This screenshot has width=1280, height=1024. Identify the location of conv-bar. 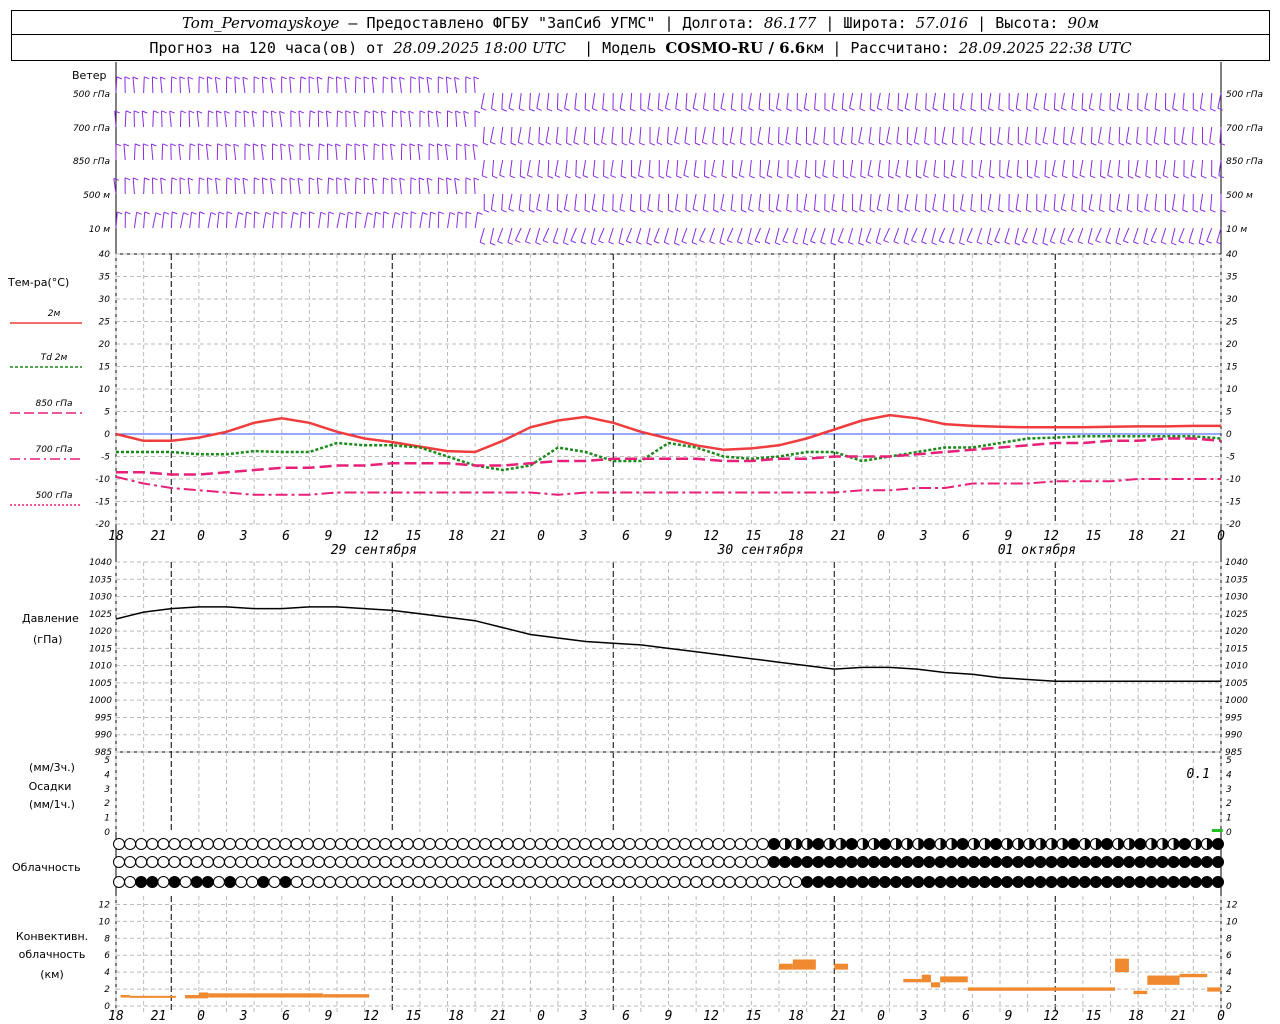
(912, 980).